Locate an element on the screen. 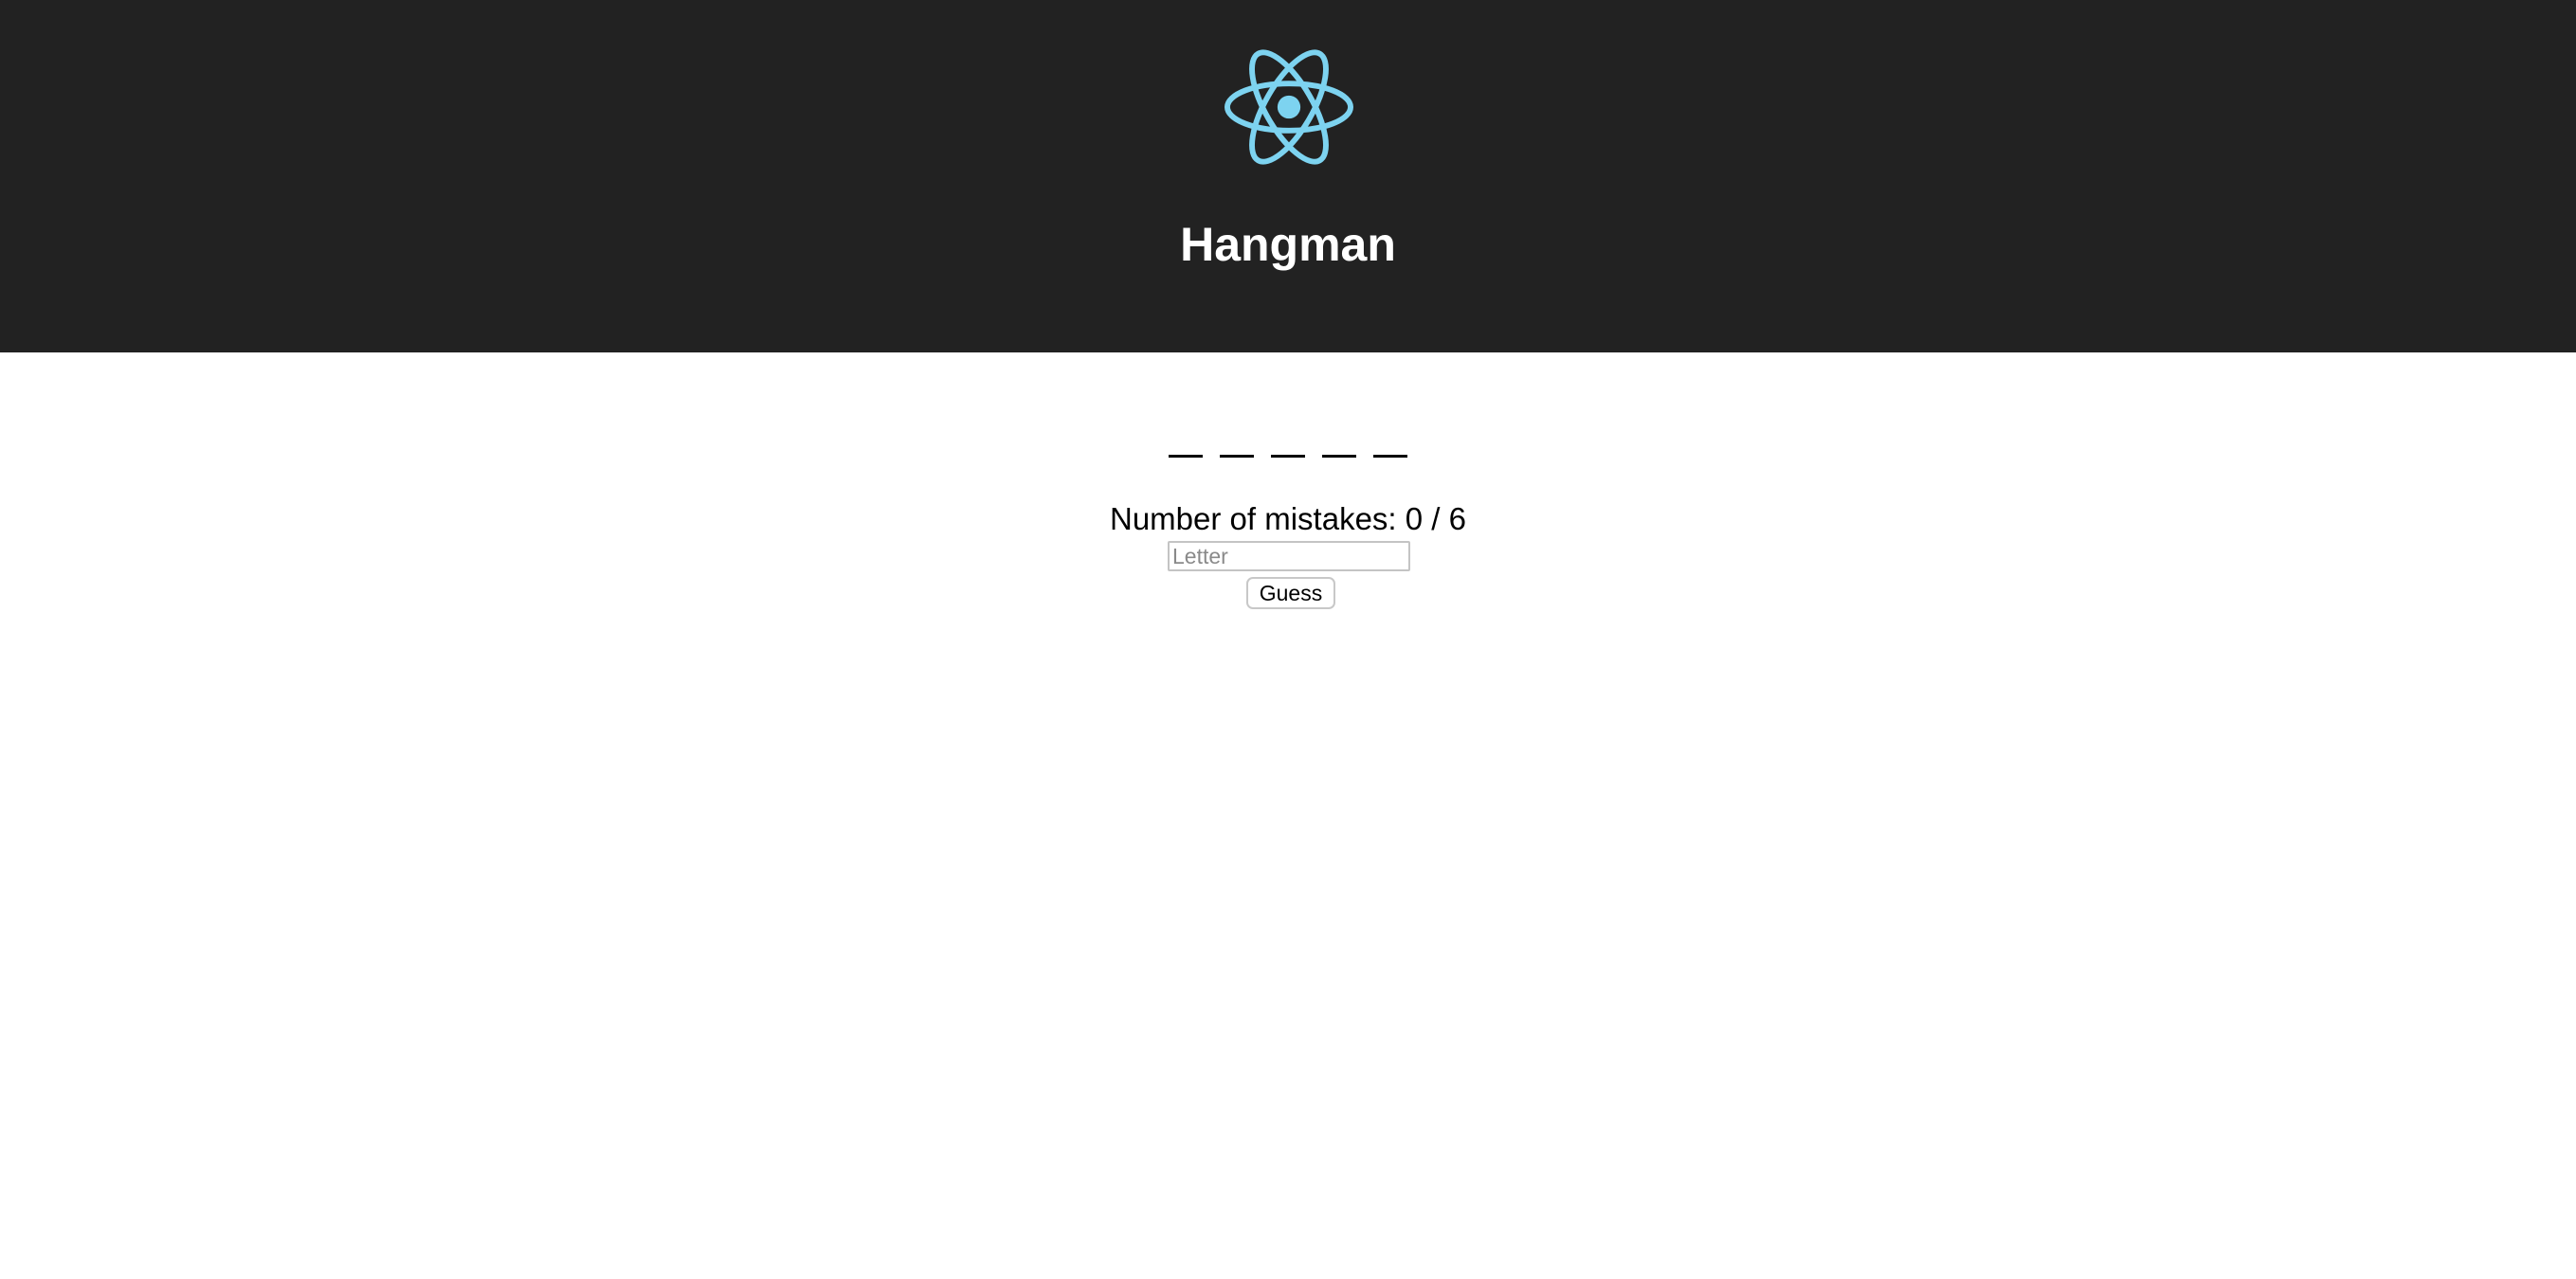  word-display is located at coordinates (1288, 436).